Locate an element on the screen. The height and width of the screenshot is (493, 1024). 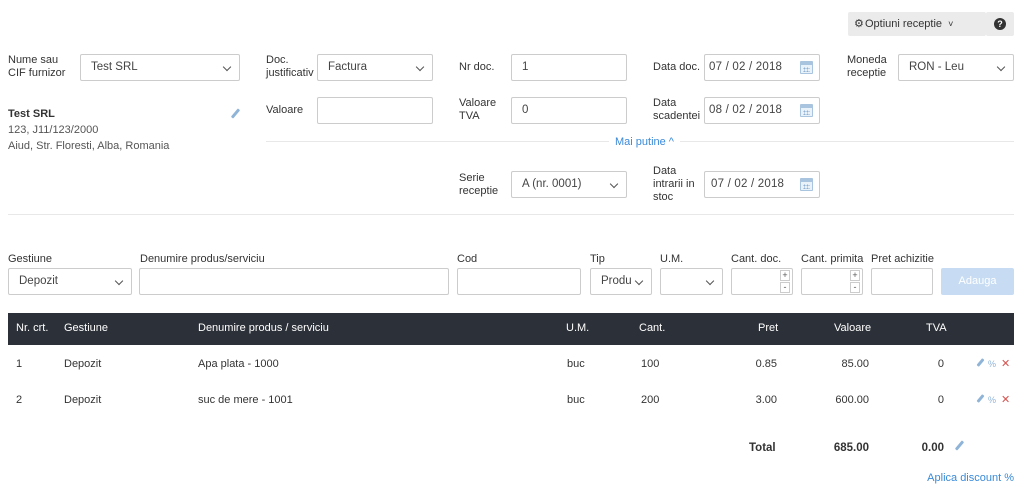
row-produs: Apa plata - 1000 is located at coordinates (238, 364).